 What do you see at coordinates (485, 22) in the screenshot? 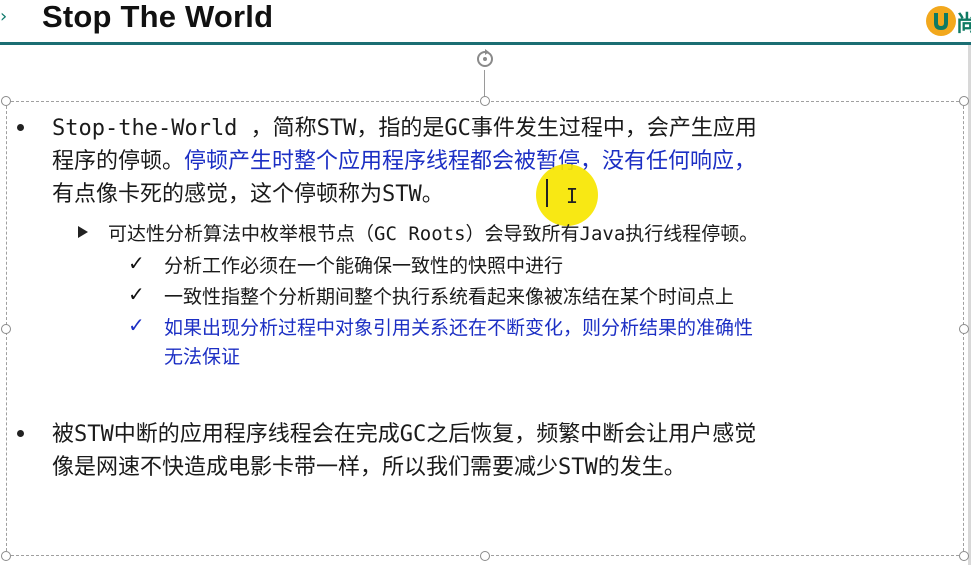
I see `slide-title-bar: › Stop The World 尚` at bounding box center [485, 22].